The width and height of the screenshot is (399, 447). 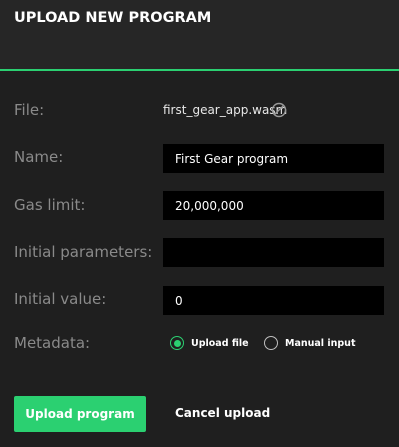 I want to click on initial-parameters-input, so click(x=273, y=252).